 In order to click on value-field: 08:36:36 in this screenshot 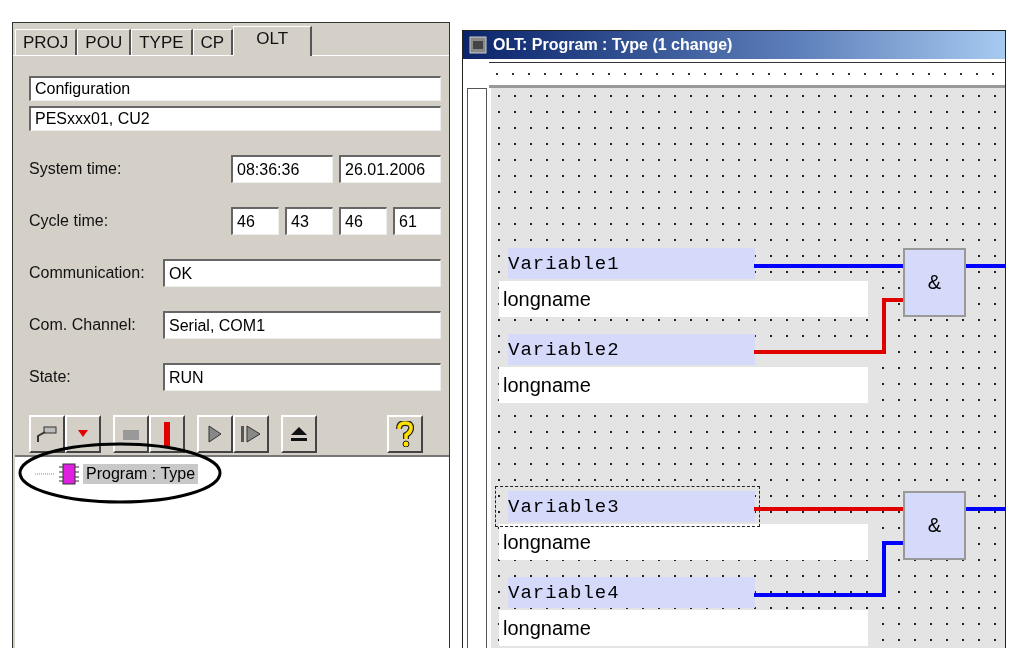, I will do `click(282, 169)`.